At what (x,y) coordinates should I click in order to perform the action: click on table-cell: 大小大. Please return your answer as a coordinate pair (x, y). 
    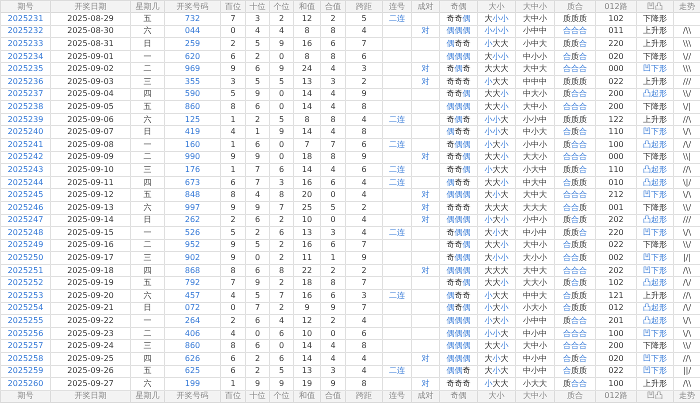
    Looking at the image, I should click on (496, 371).